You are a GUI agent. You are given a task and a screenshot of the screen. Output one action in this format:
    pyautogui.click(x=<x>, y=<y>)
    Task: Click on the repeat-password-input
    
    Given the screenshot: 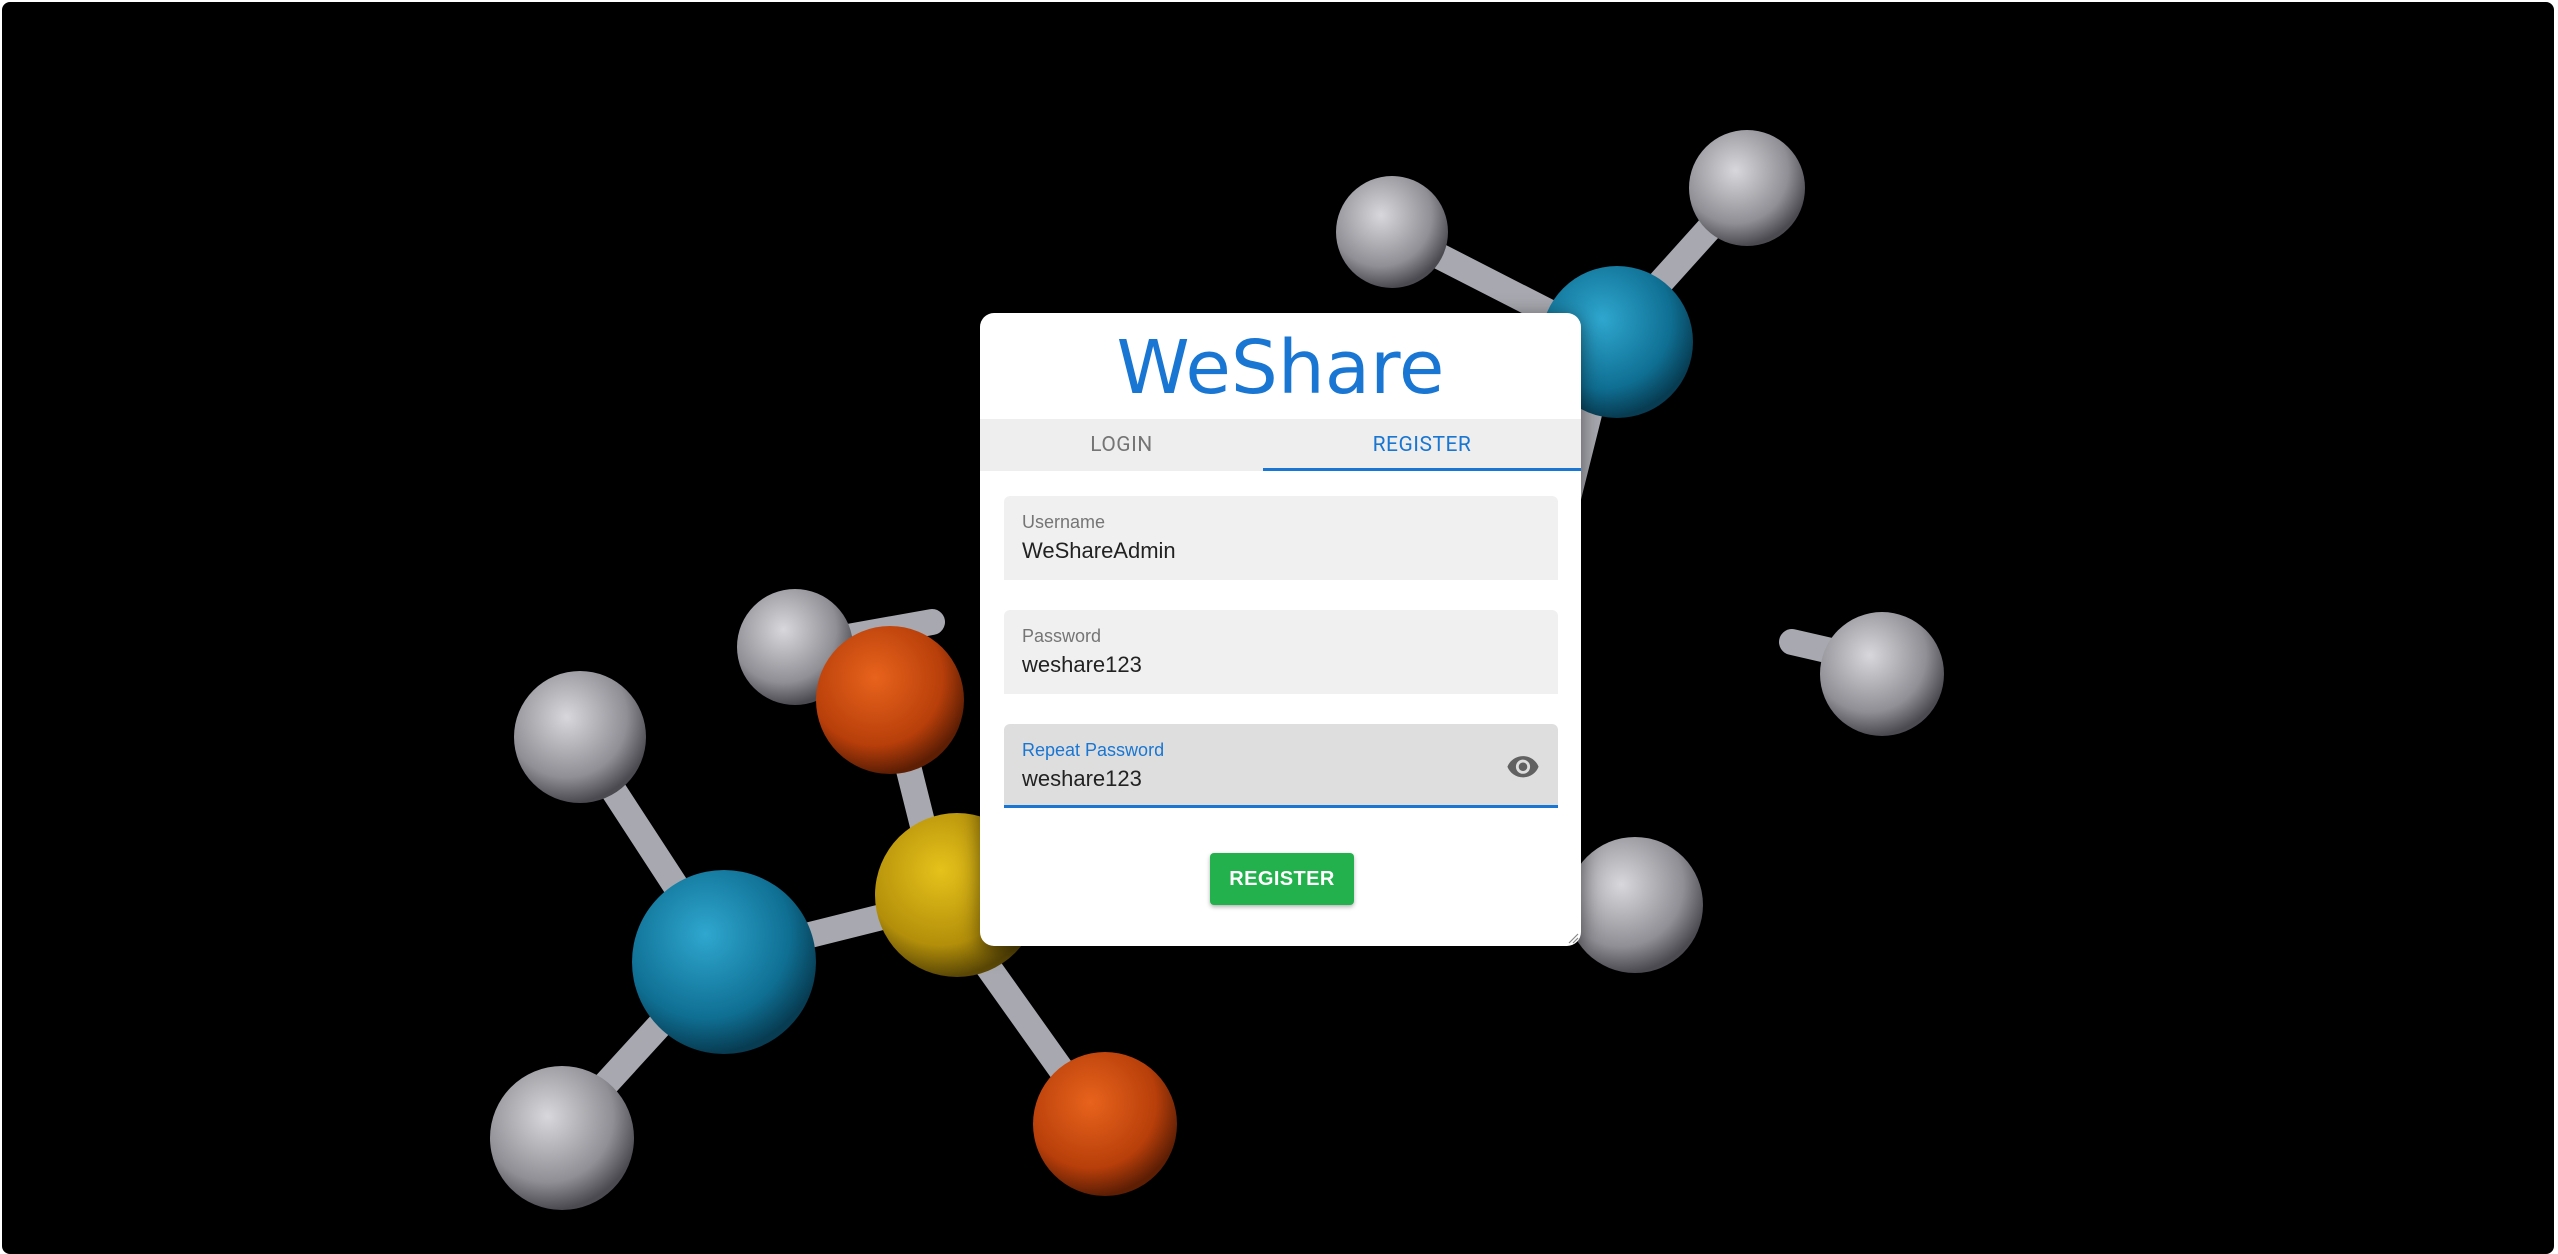 What is the action you would take?
    pyautogui.click(x=1257, y=779)
    